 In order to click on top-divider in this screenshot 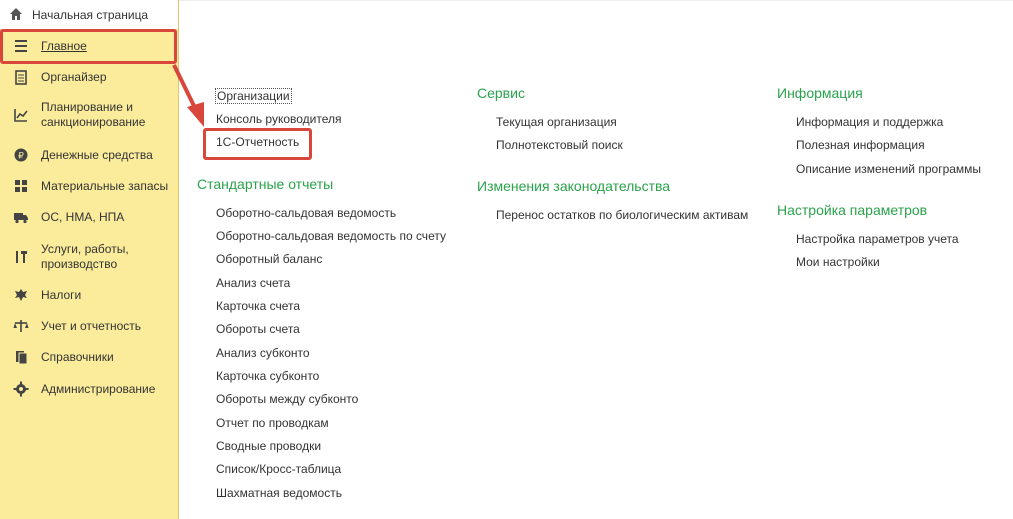, I will do `click(596, 0)`.